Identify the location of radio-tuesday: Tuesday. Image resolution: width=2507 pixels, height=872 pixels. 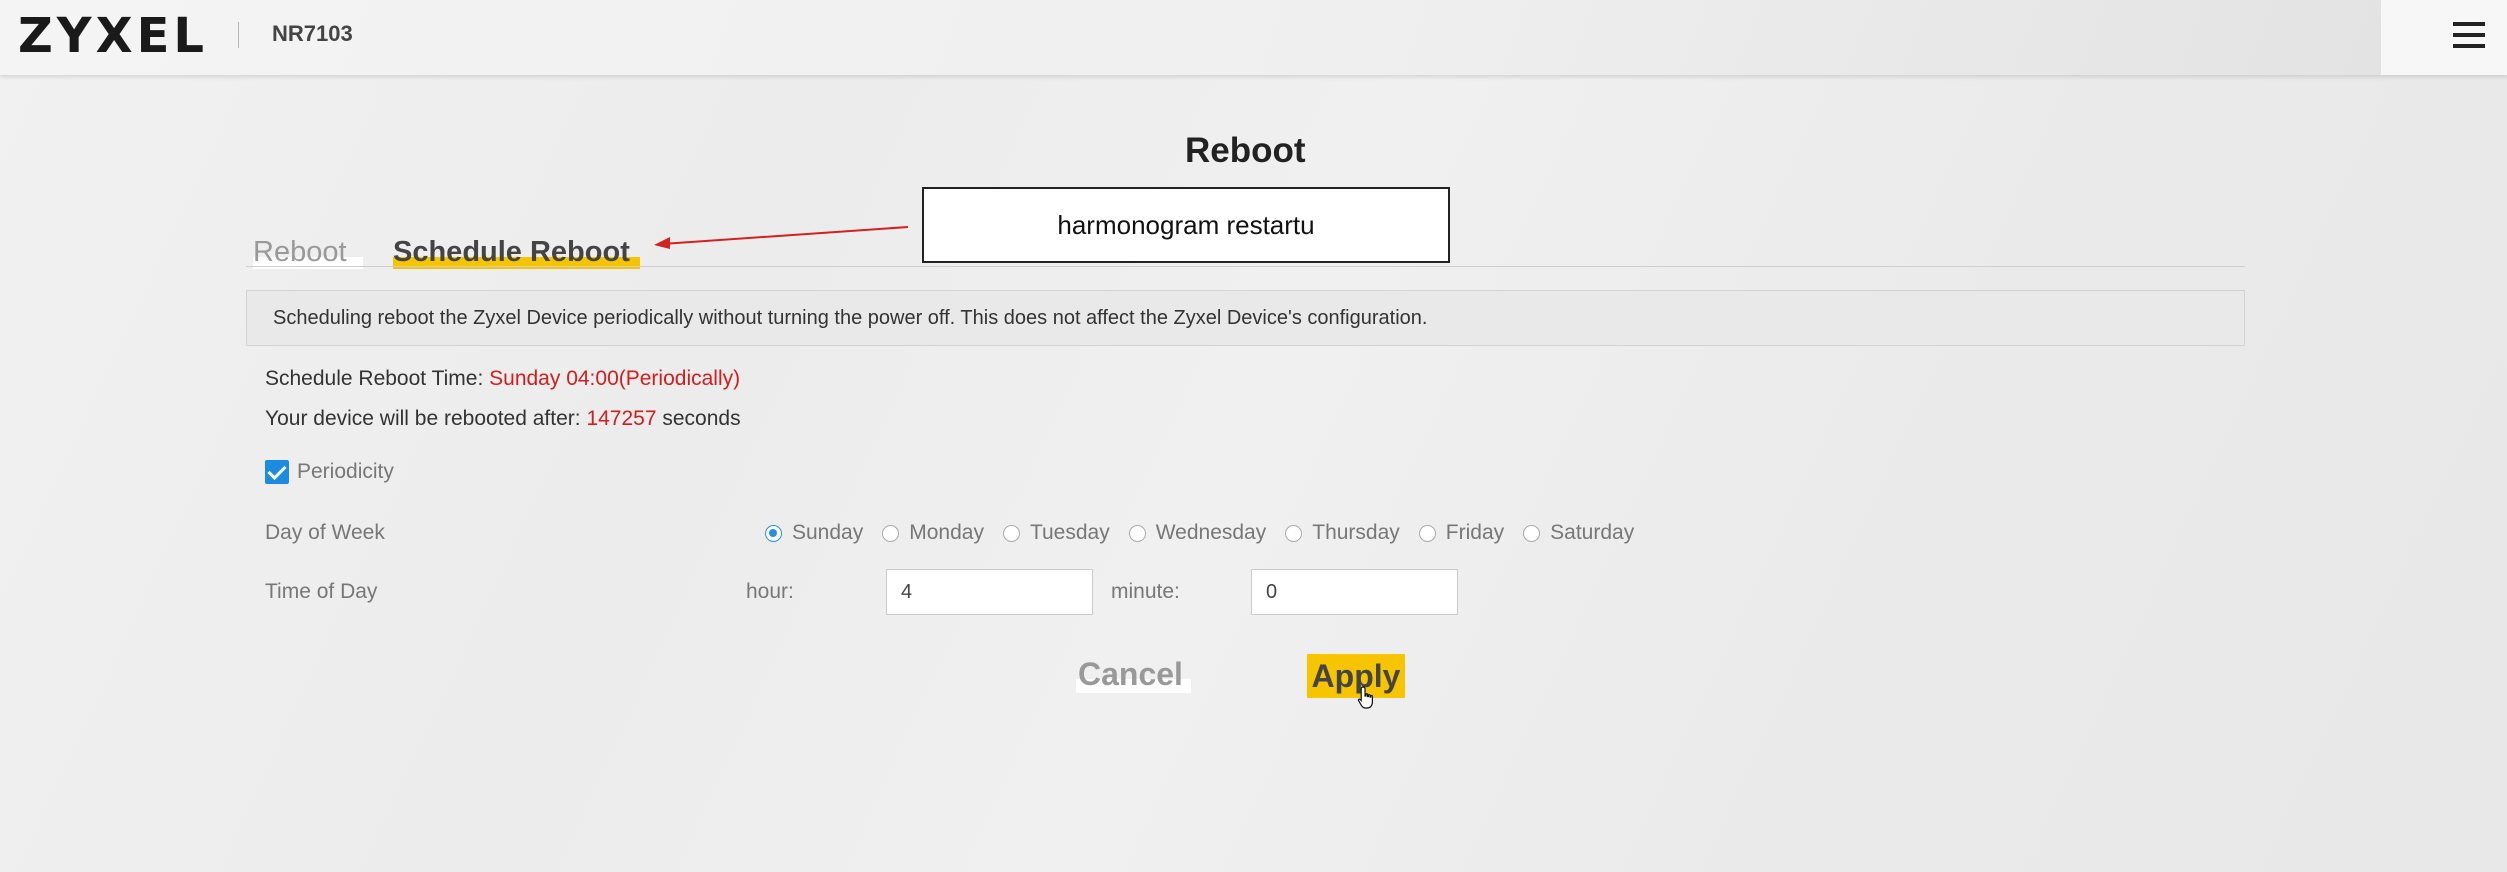
(1056, 533).